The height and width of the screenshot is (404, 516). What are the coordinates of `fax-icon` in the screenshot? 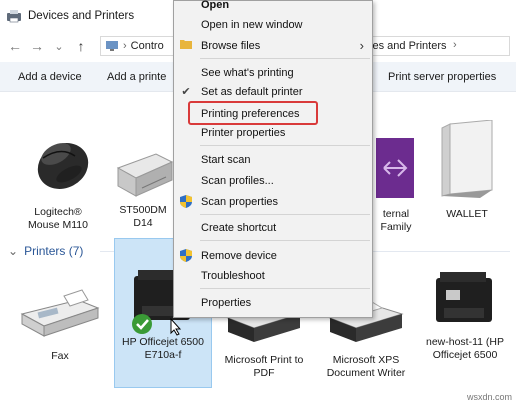 It's located at (60, 313).